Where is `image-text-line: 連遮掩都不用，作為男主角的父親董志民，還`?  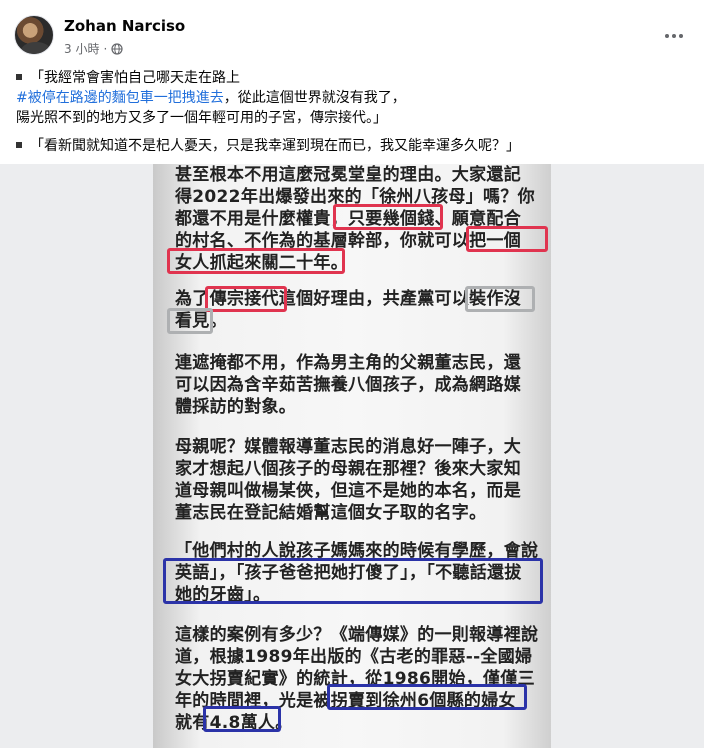
image-text-line: 連遮掩都不用，作為男主角的父親董志民，還 is located at coordinates (348, 363).